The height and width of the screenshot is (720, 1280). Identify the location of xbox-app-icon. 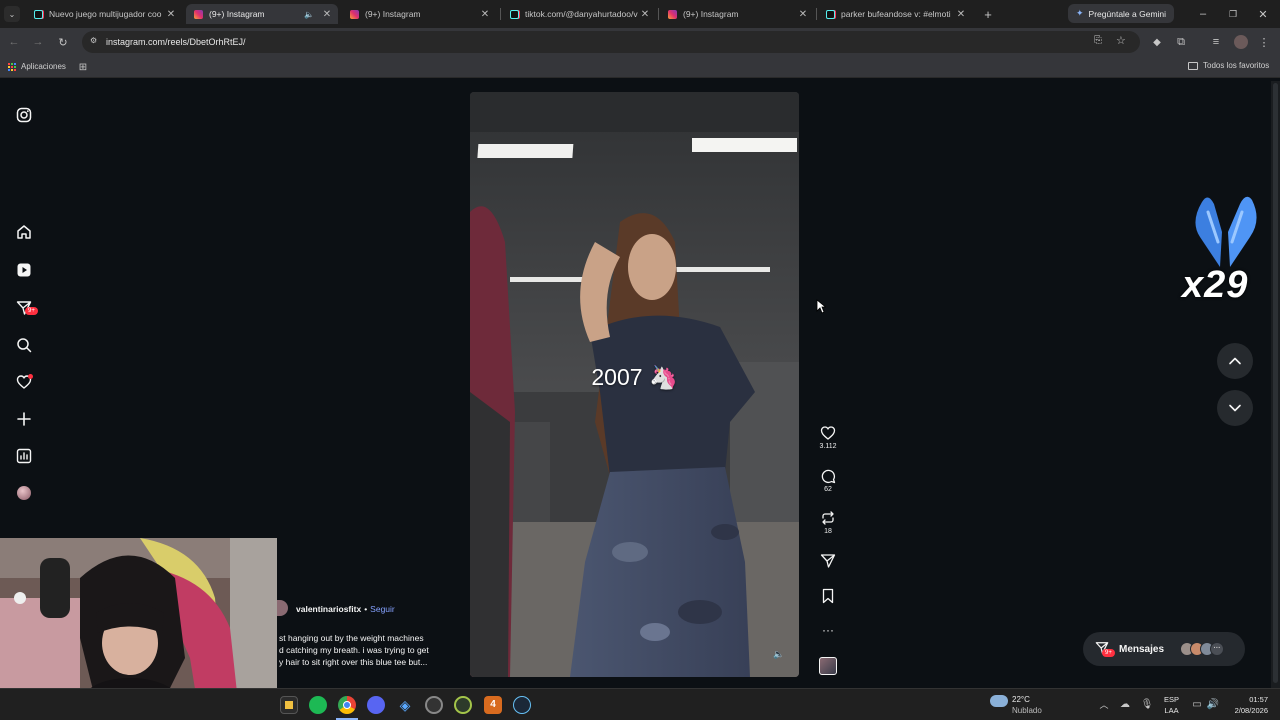
(463, 705).